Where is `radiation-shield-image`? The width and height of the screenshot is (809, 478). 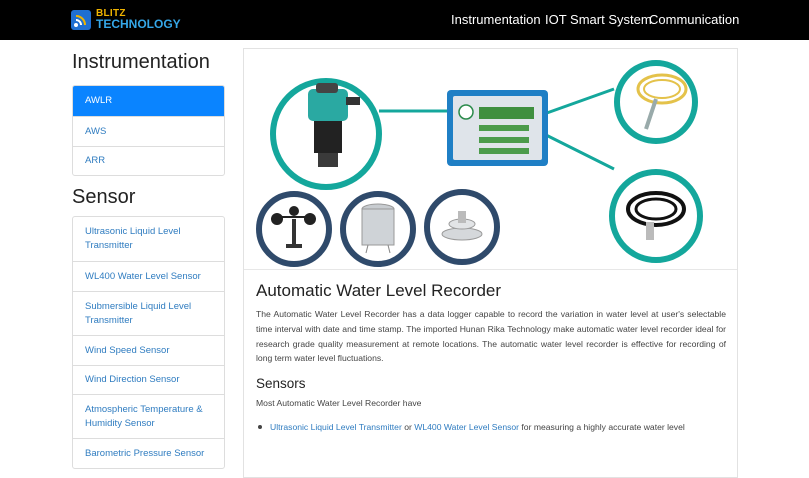
radiation-shield-image is located at coordinates (462, 227).